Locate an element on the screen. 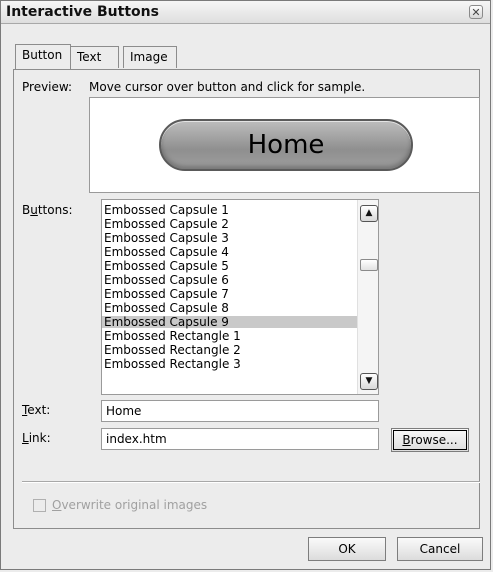  chevron-down-icon: ▼ is located at coordinates (369, 381).